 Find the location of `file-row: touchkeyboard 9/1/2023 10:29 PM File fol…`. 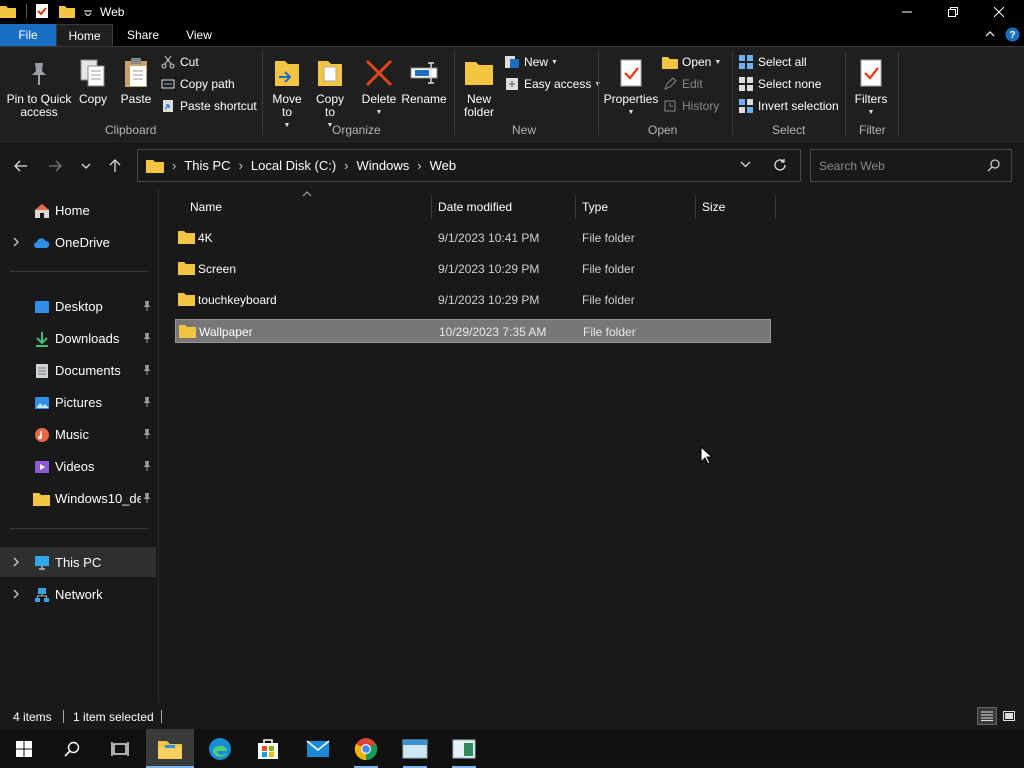

file-row: touchkeyboard 9/1/2023 10:29 PM File fol… is located at coordinates (473, 300).